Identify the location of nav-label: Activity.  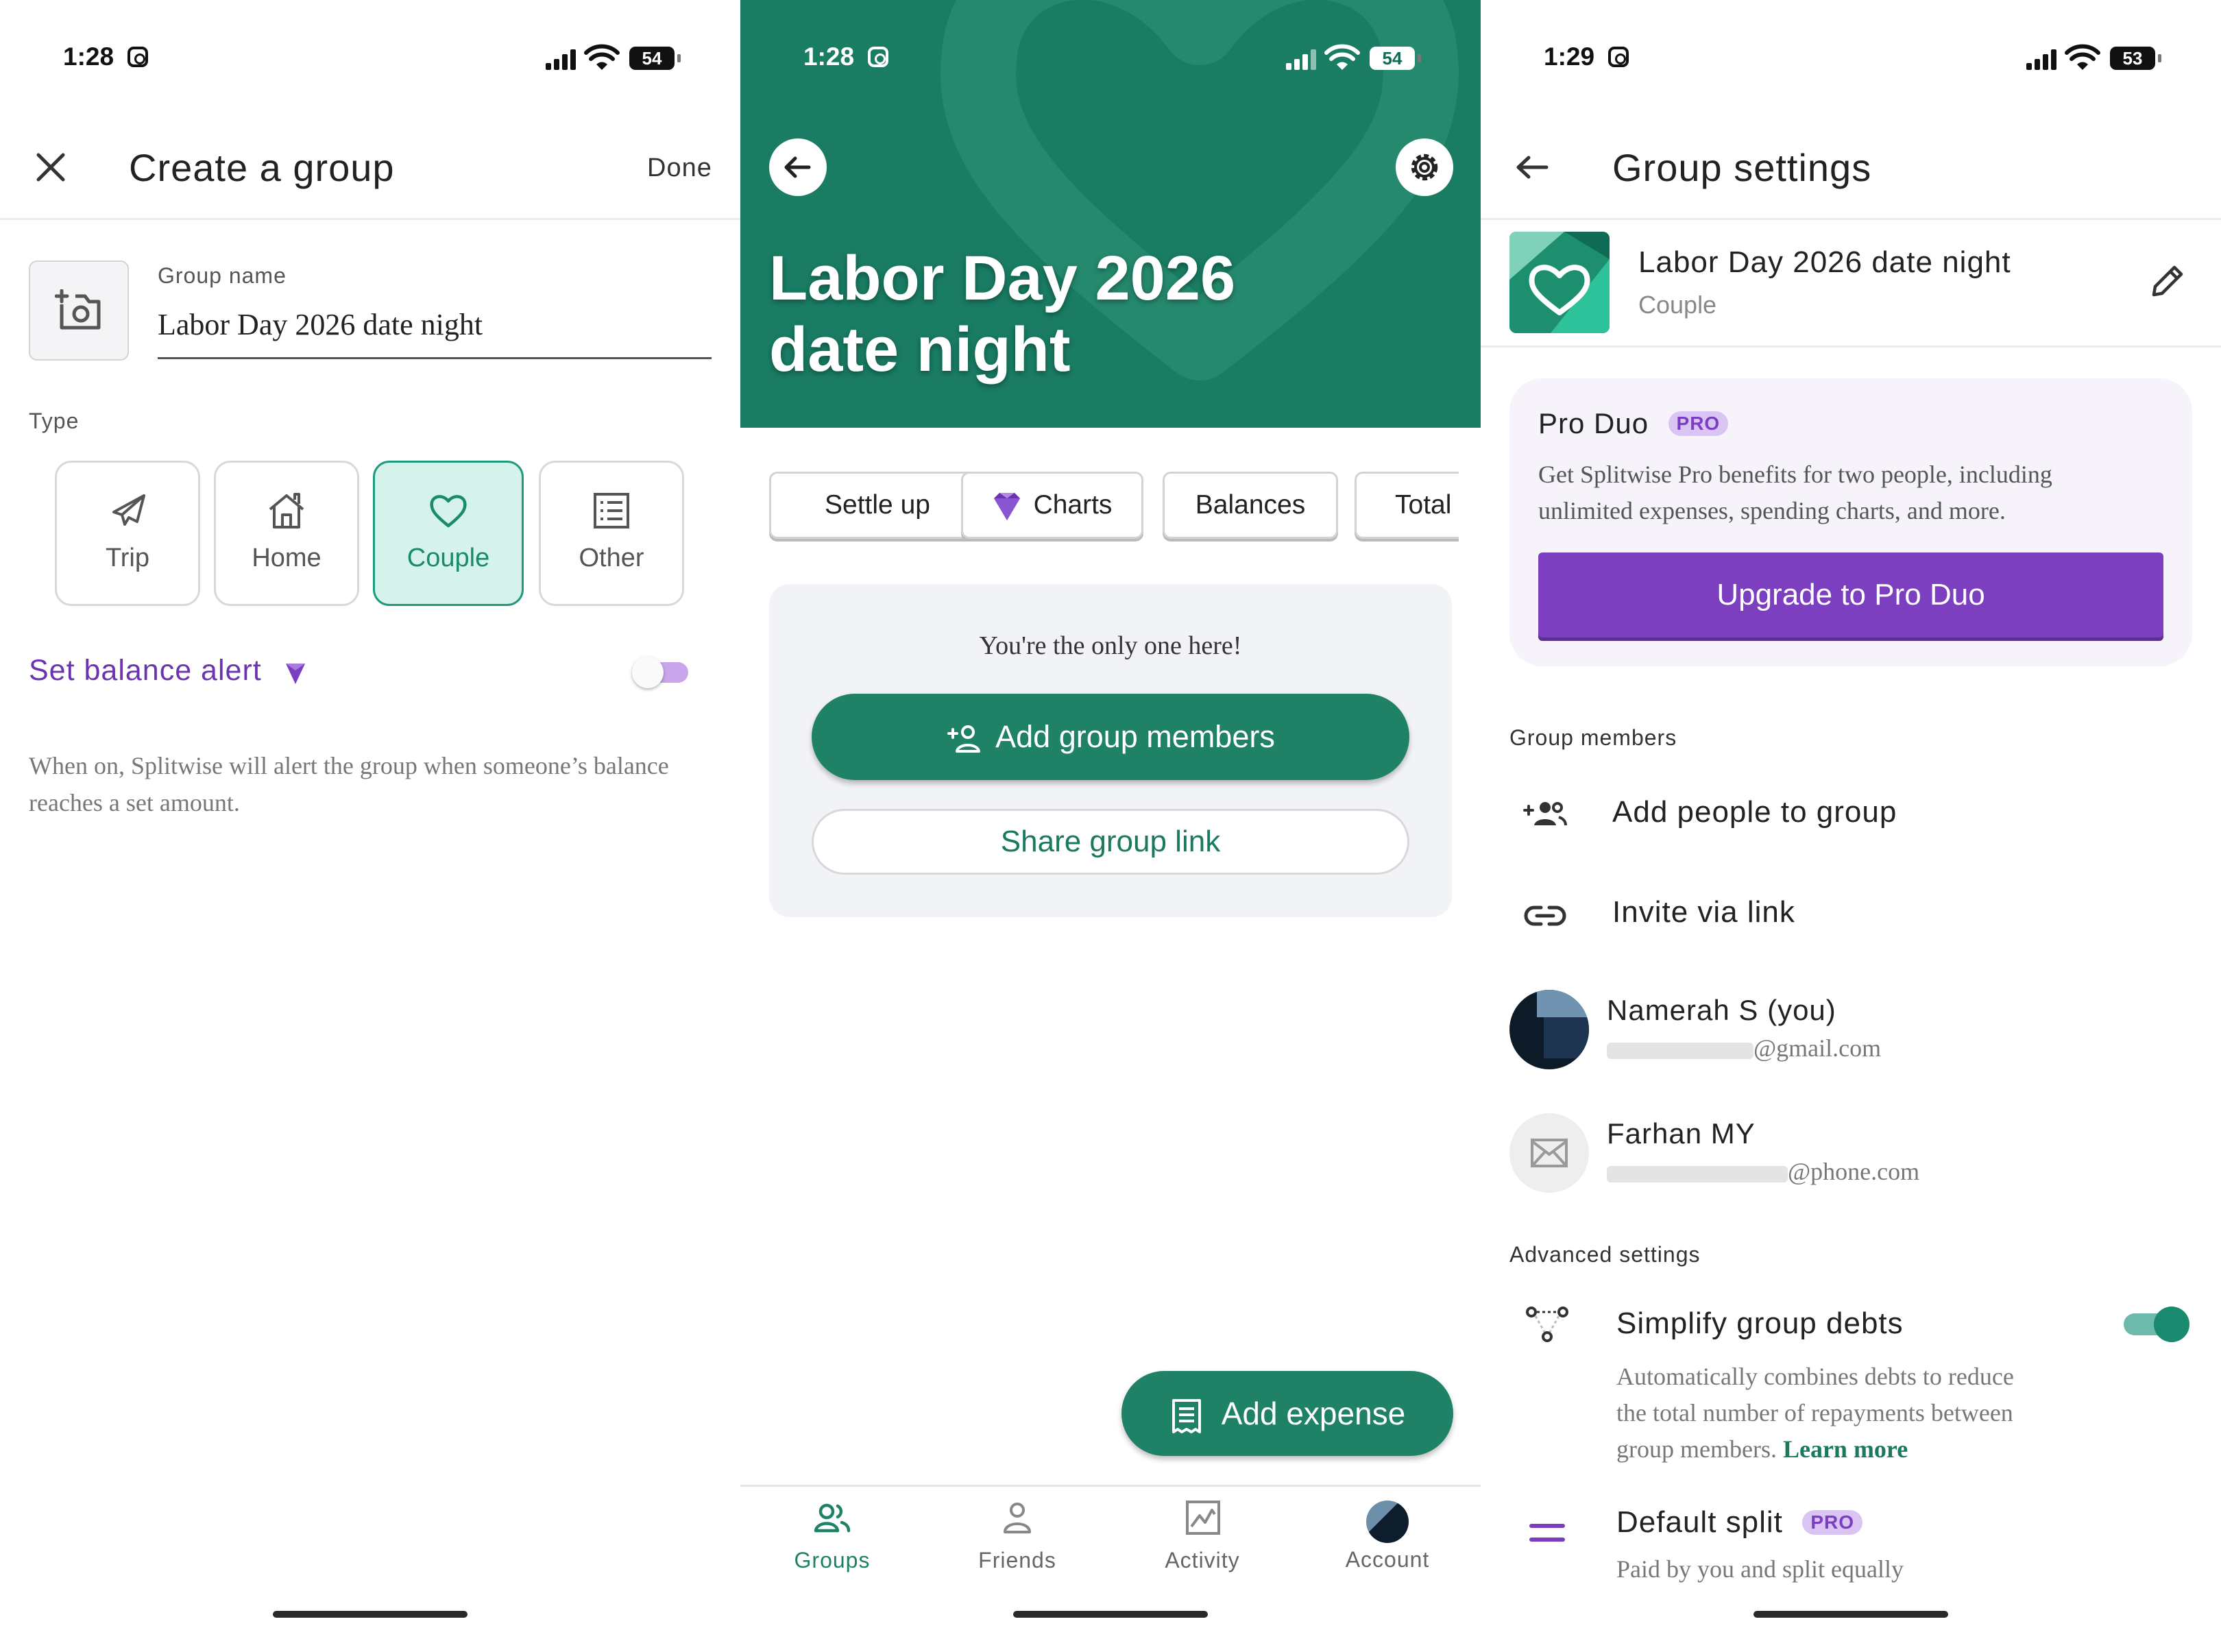
(1202, 1560).